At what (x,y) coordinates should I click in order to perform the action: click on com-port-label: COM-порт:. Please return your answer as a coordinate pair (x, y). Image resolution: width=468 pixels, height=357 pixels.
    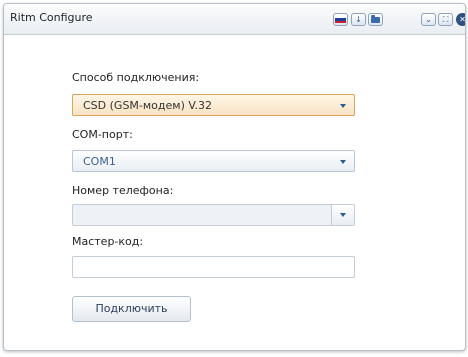
    Looking at the image, I should click on (102, 134).